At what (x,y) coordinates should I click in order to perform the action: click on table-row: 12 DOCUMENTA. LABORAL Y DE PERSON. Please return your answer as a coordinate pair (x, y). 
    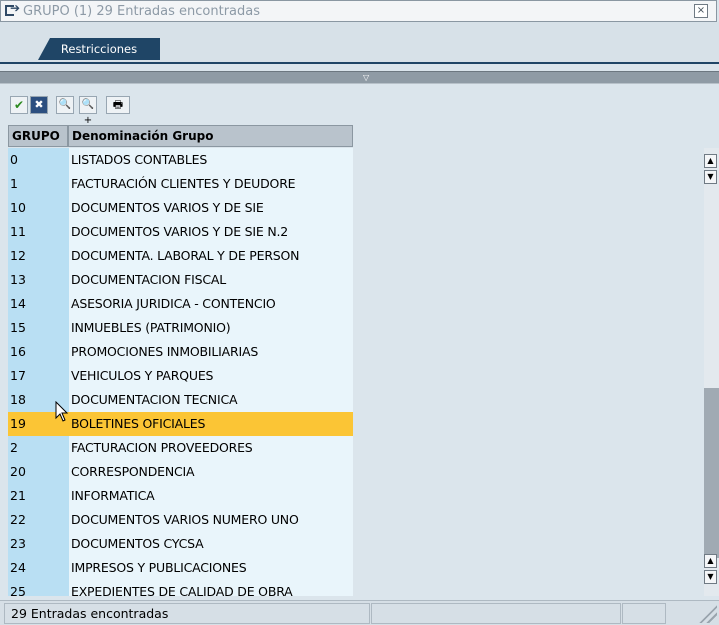
    Looking at the image, I should click on (356, 256).